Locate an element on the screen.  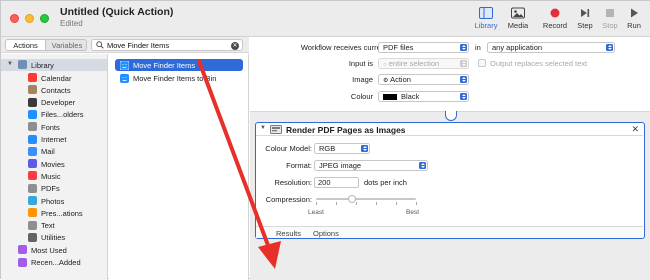
contacts-icon is located at coordinates (32, 90).